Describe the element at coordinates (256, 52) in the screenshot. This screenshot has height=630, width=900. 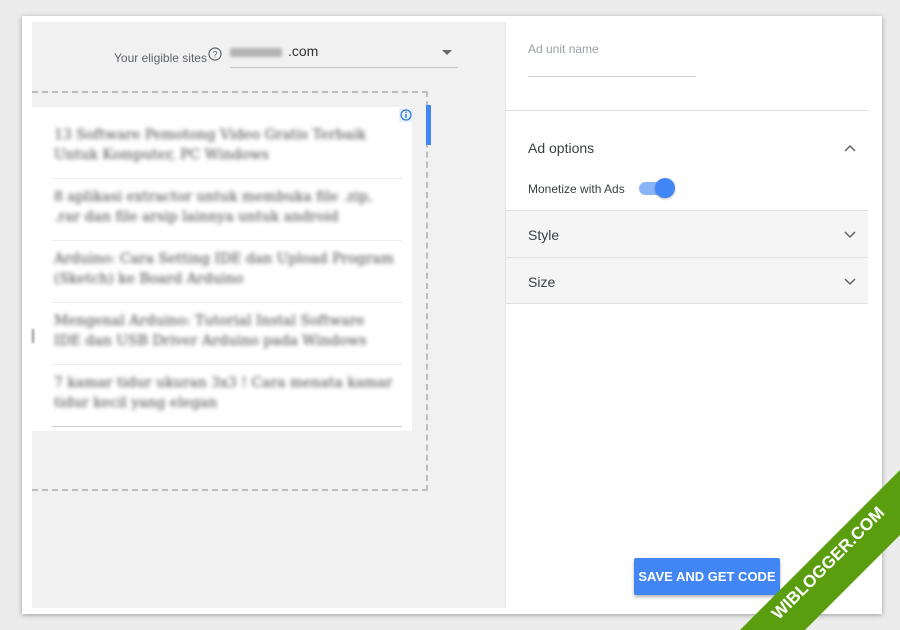
I see `site-name-redacted` at that location.